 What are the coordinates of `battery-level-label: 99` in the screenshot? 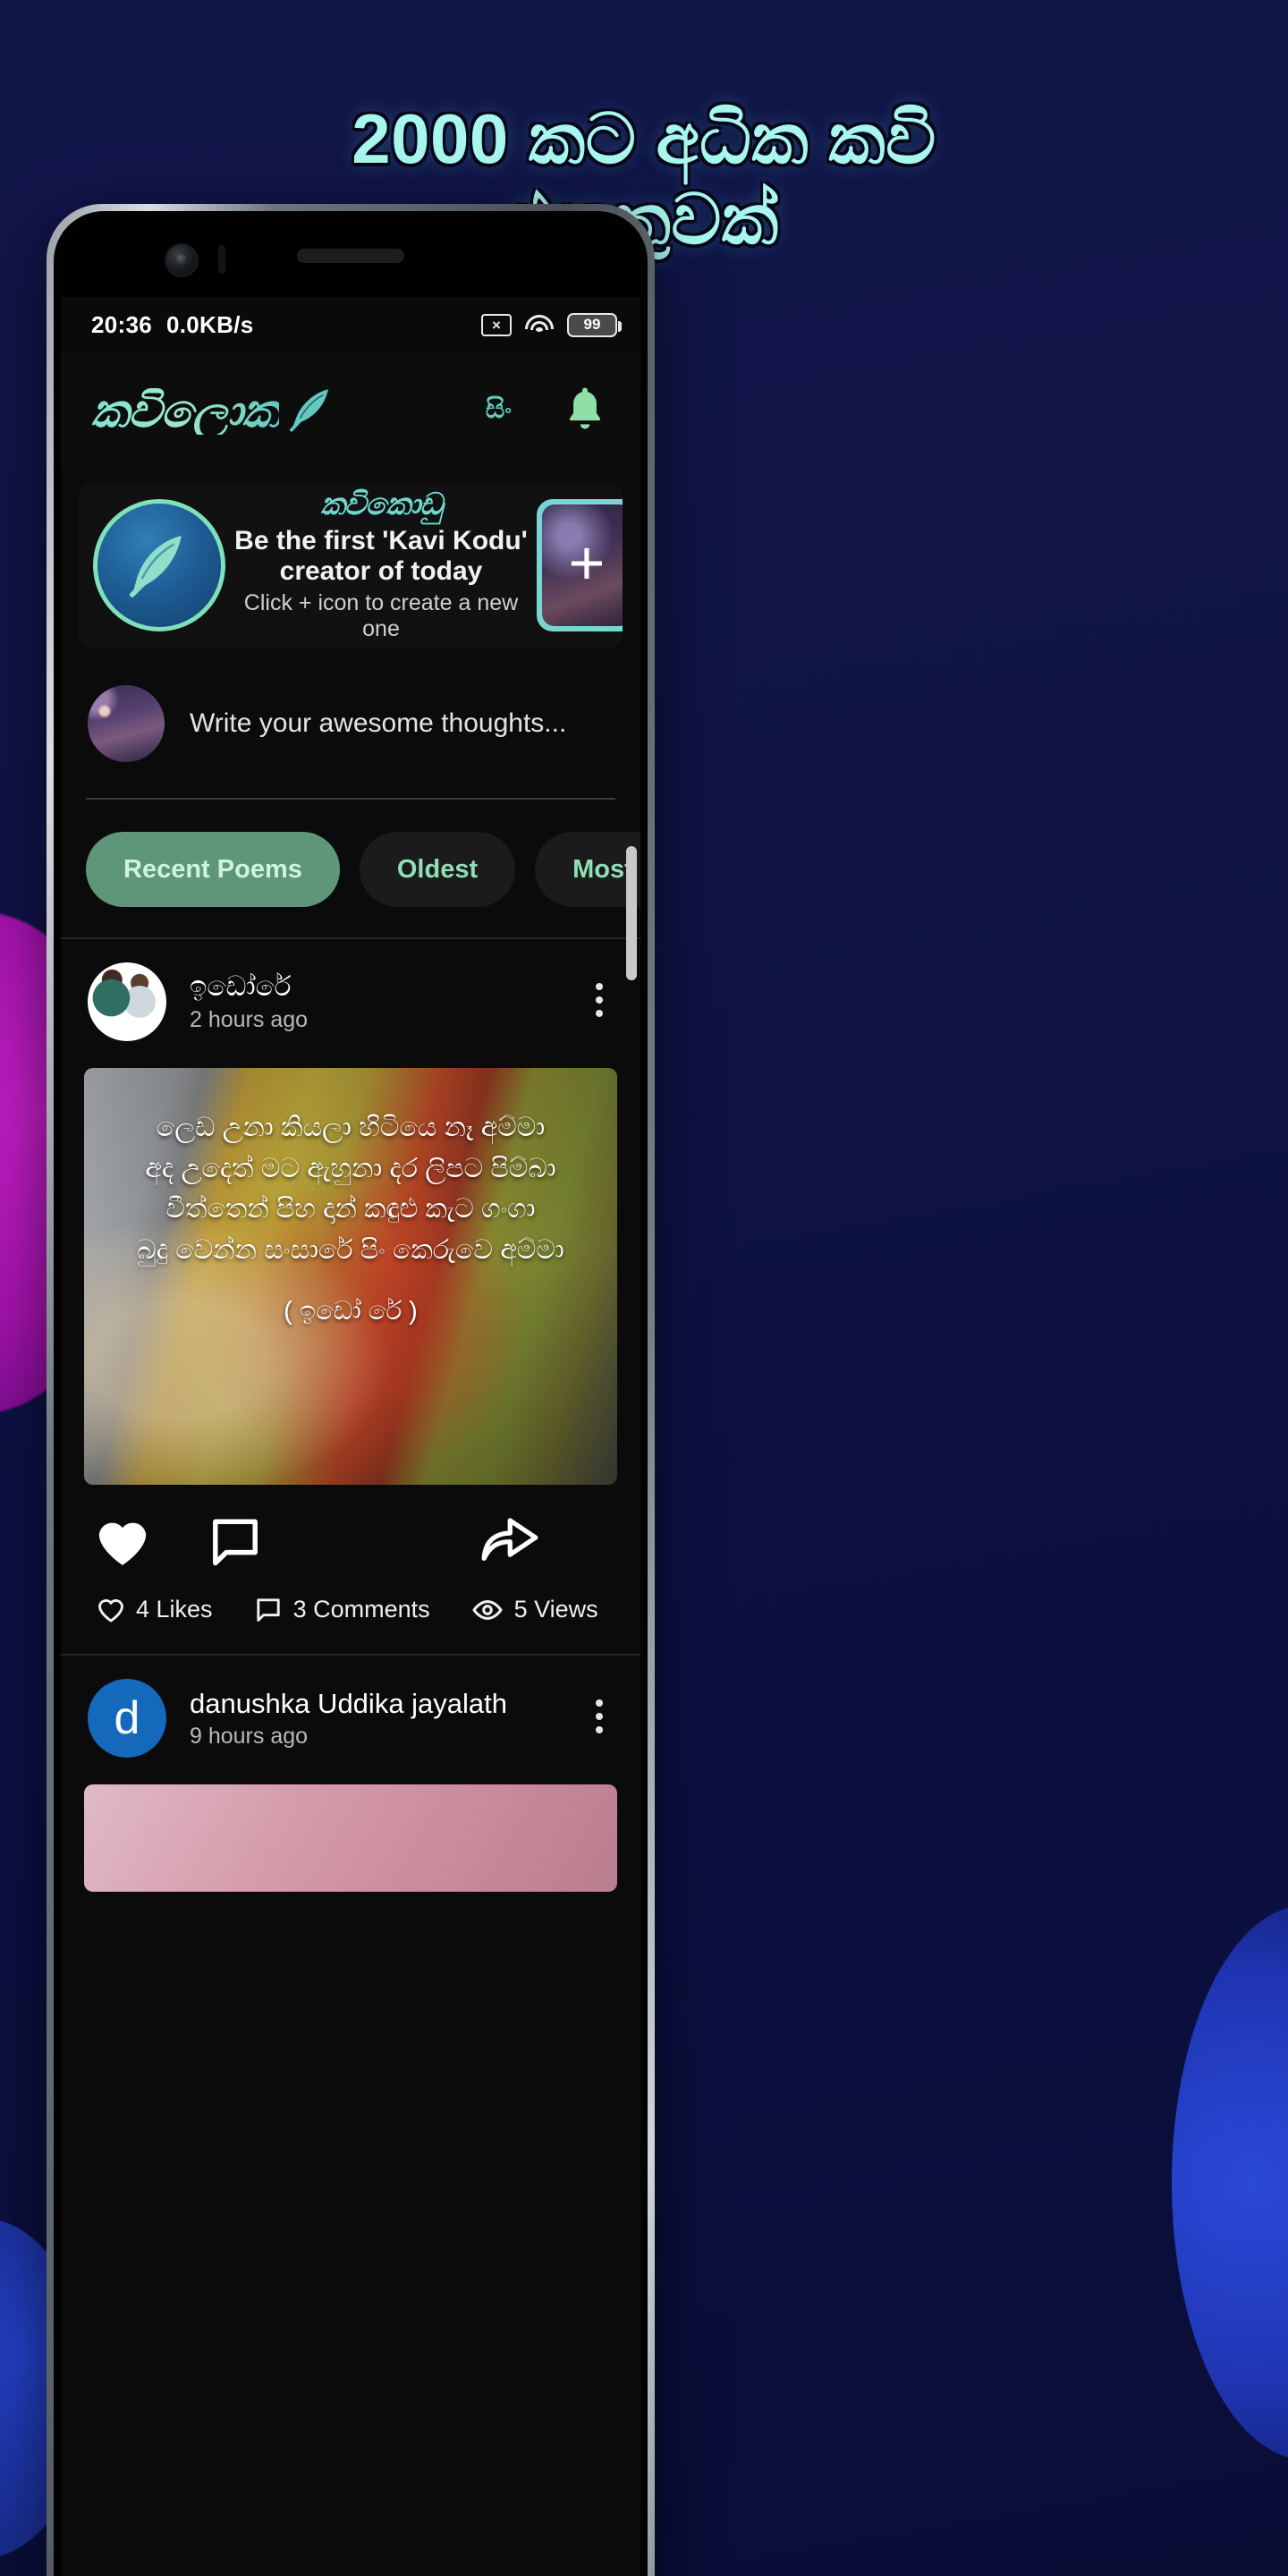 It's located at (592, 324).